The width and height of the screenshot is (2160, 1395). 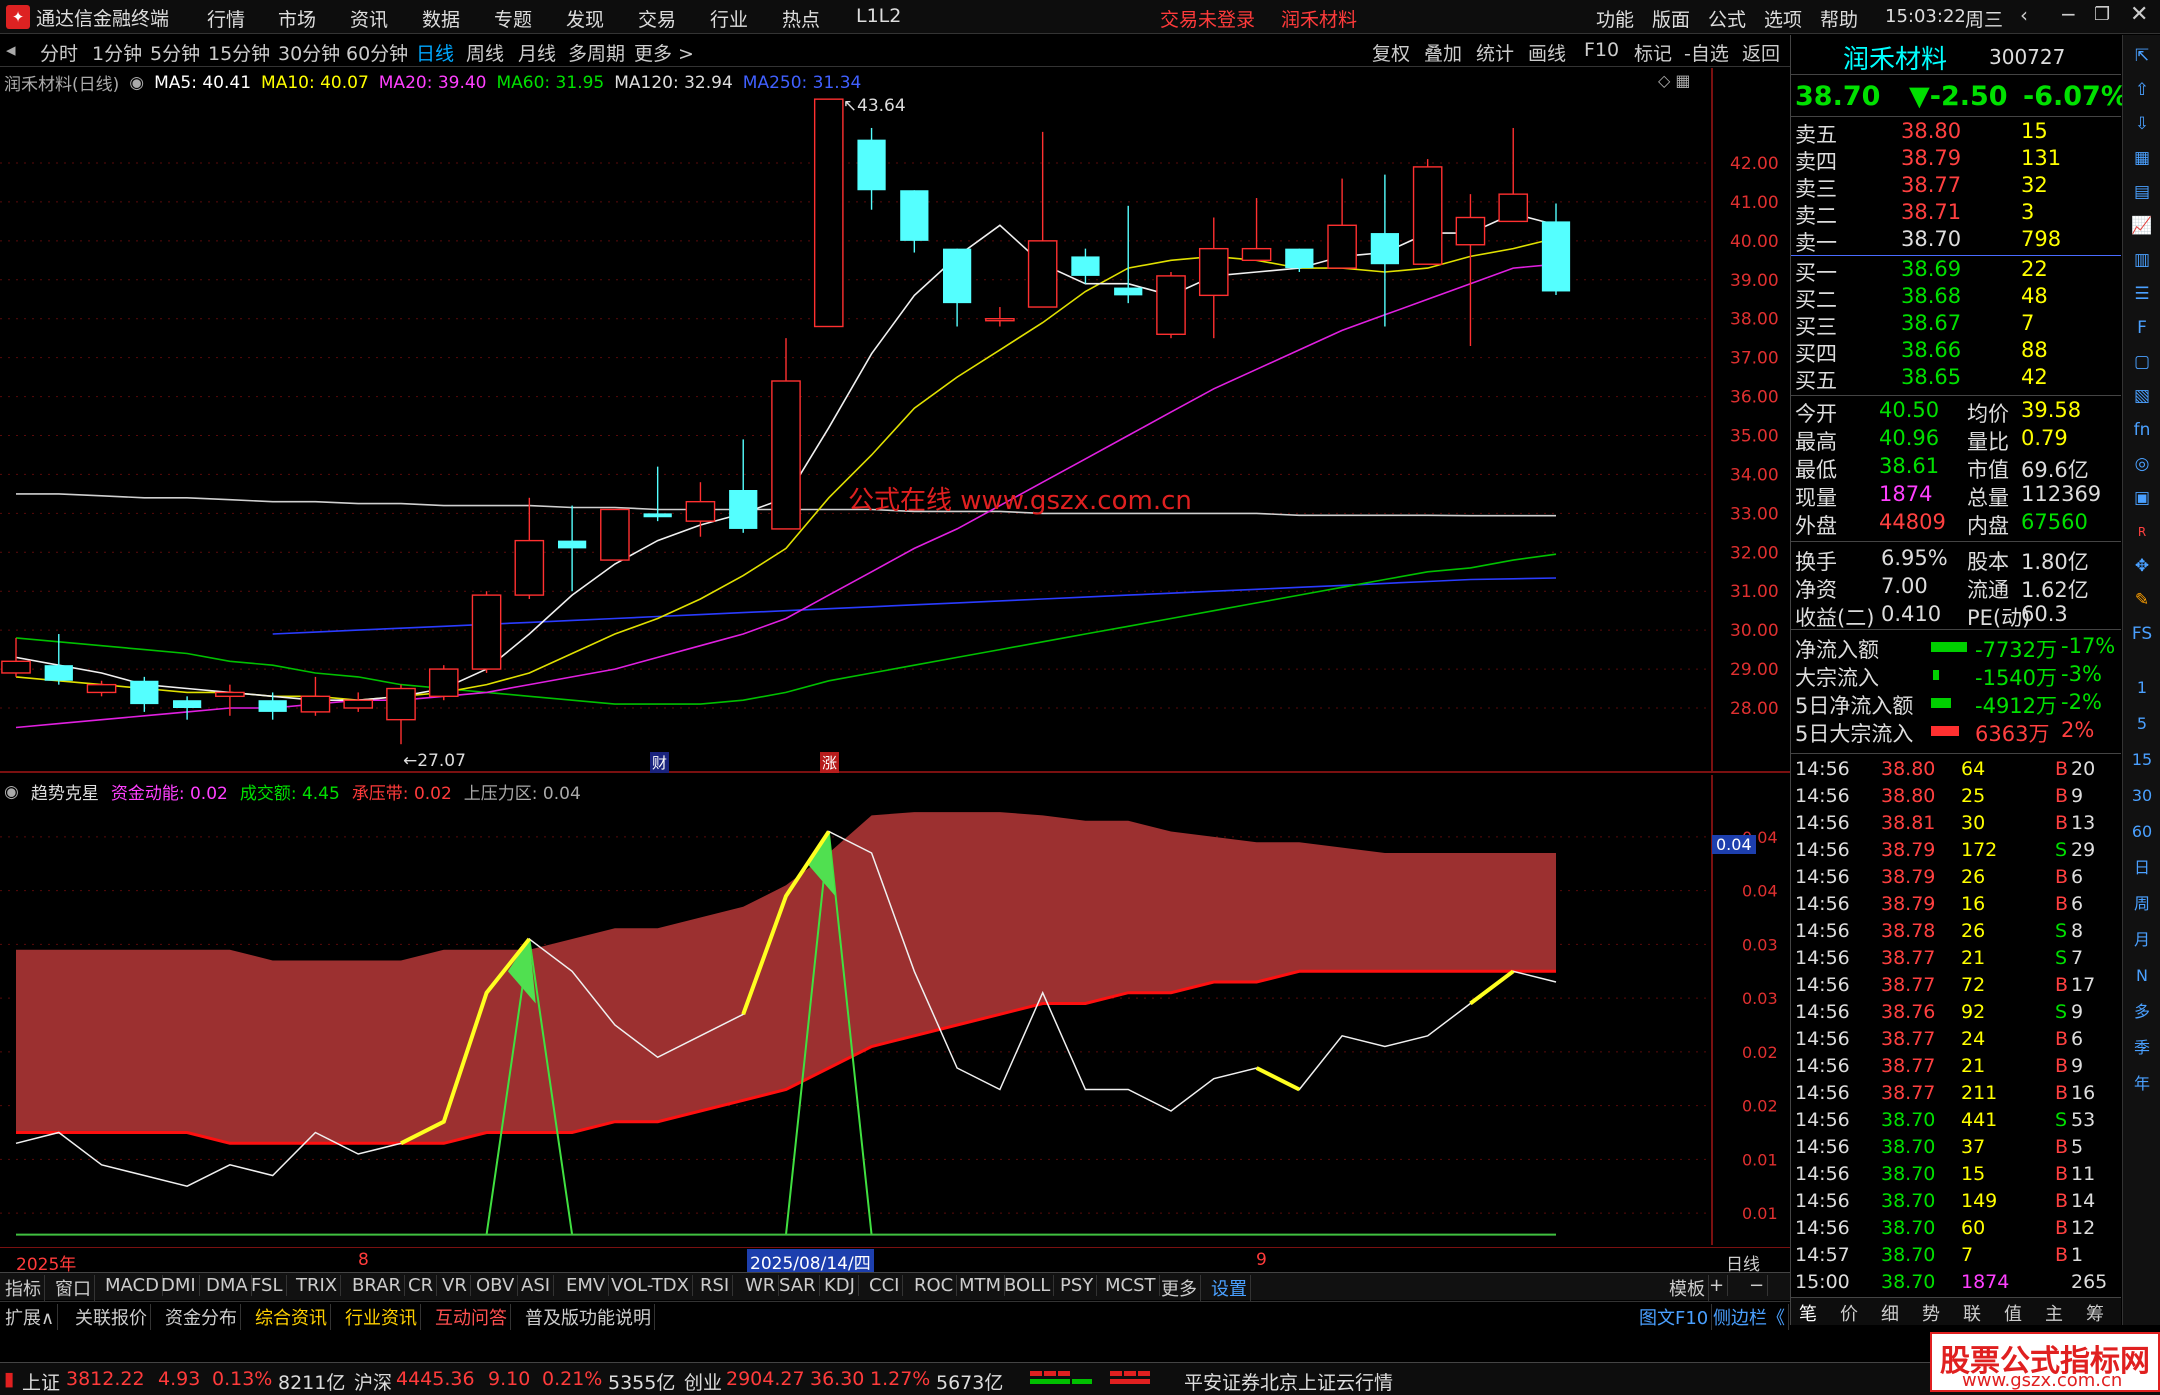 I want to click on period-multi: 多周期, so click(x=596, y=52).